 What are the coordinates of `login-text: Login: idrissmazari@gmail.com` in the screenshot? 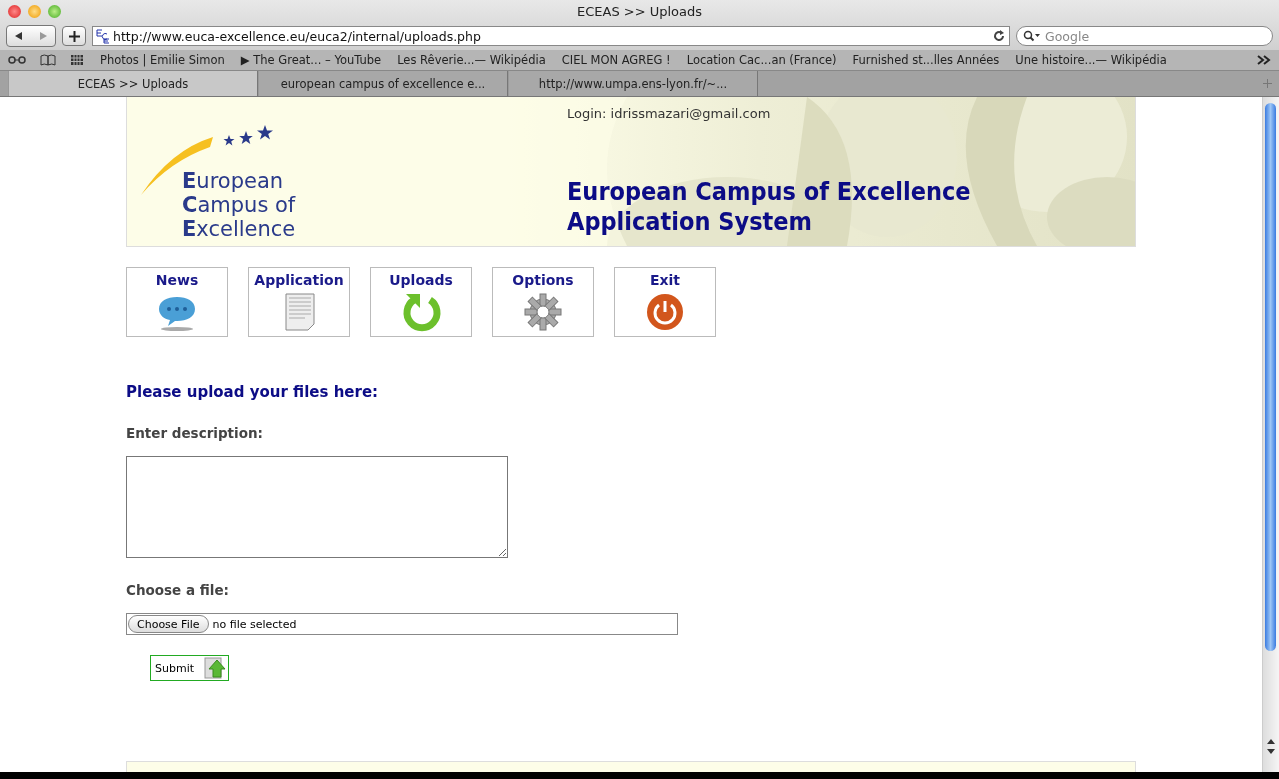 It's located at (669, 113).